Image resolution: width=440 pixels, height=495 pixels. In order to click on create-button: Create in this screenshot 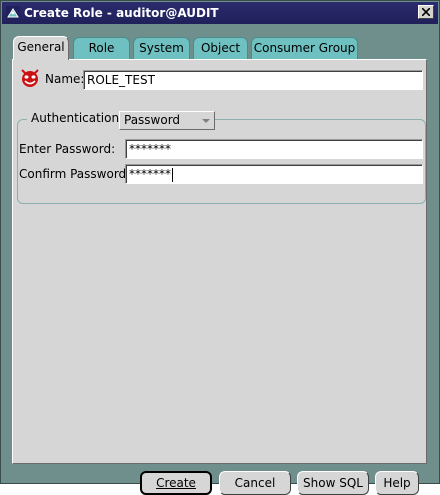, I will do `click(176, 483)`.